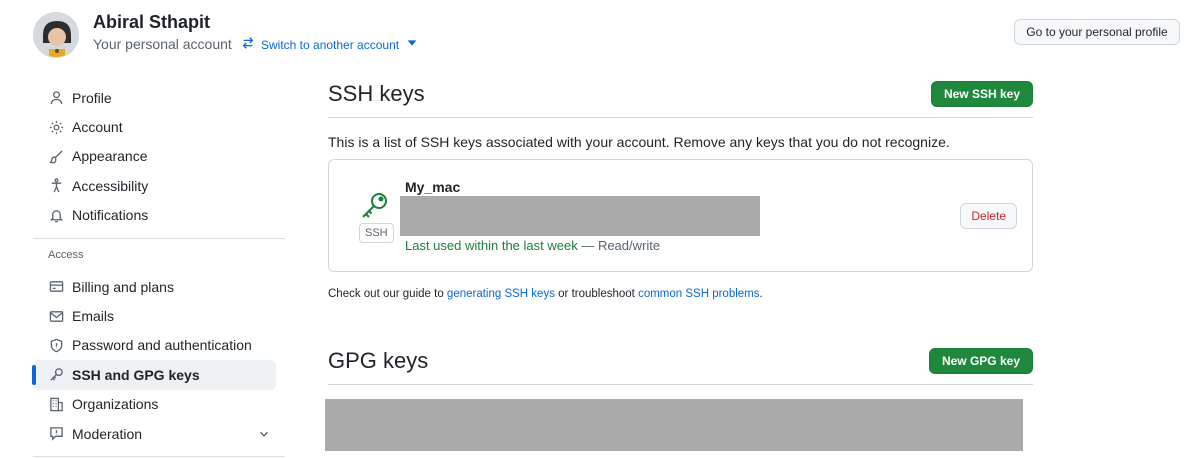  I want to click on delete-ssh-key-button: Delete, so click(988, 216).